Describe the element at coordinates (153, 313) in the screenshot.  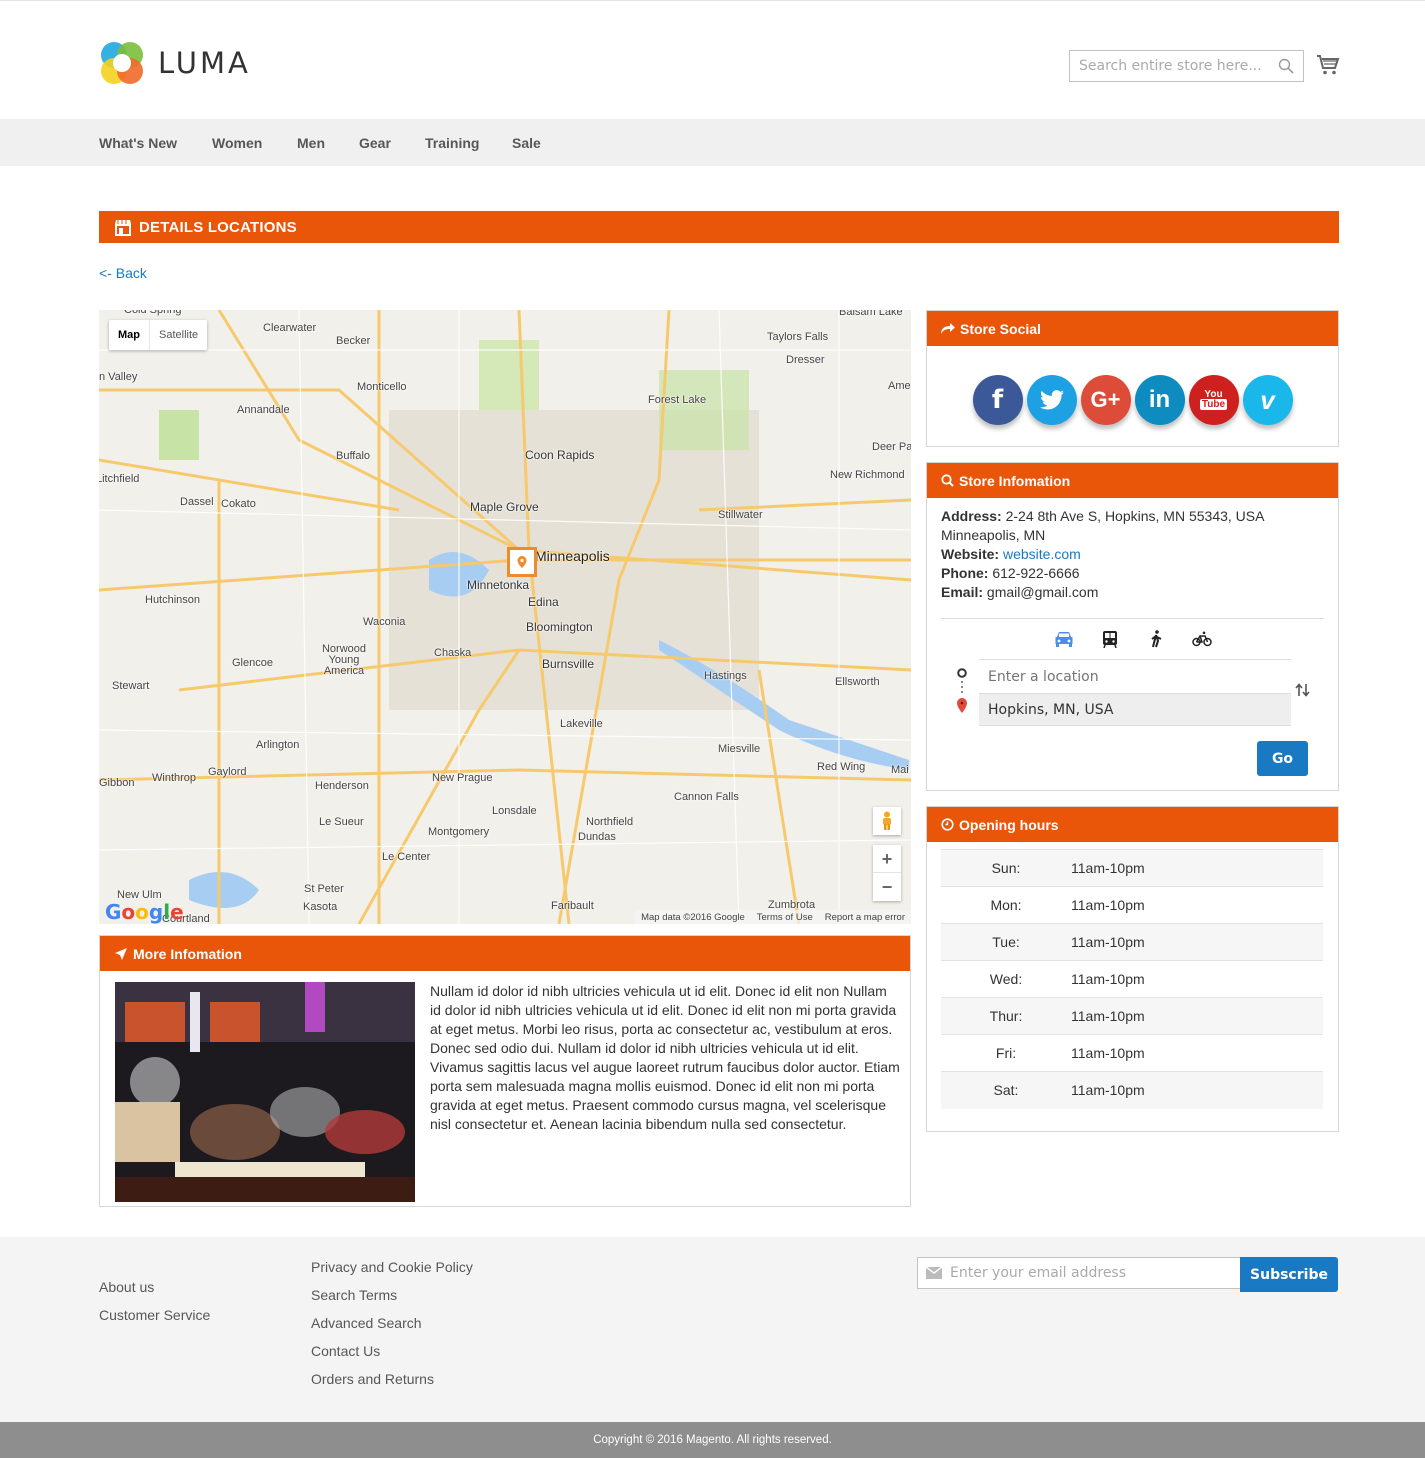
I see `map-label: Cold Spring` at that location.